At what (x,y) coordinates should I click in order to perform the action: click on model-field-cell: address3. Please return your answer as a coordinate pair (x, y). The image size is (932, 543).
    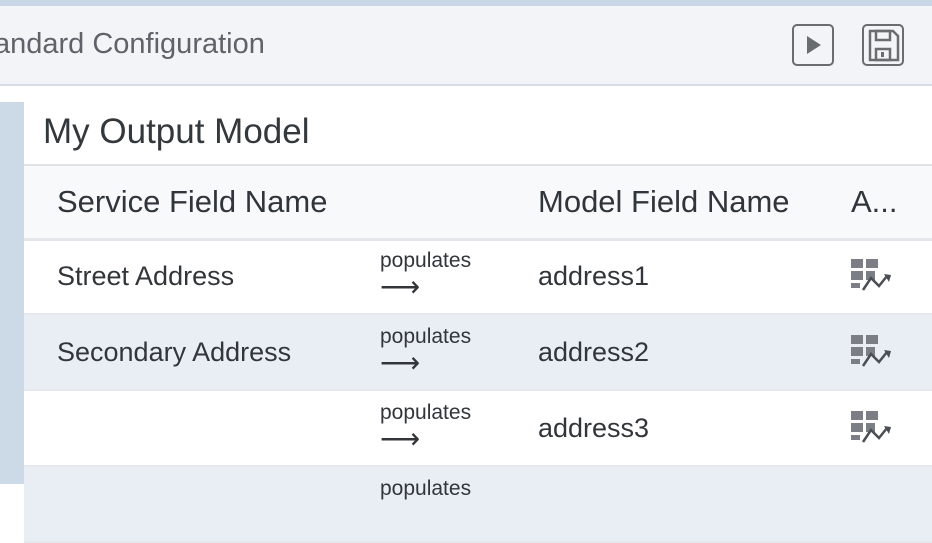
    Looking at the image, I should click on (594, 428).